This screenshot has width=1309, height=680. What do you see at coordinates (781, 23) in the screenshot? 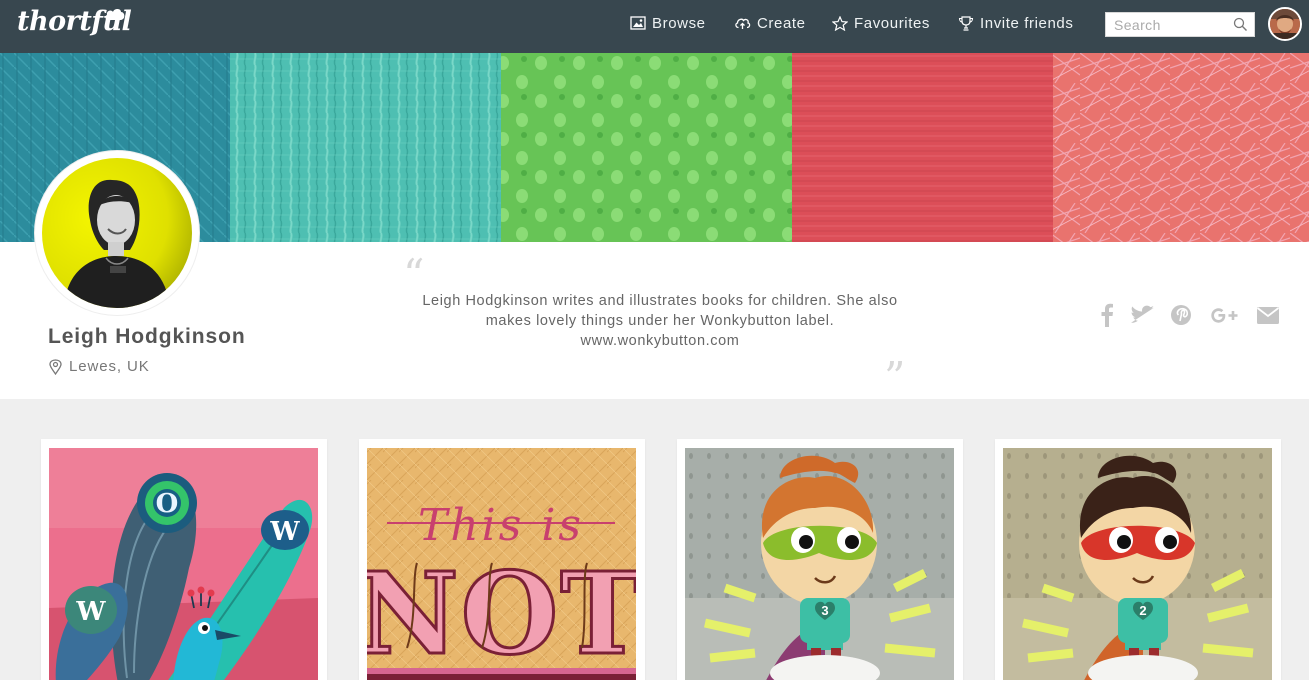
I see `nav-create-label: Create` at bounding box center [781, 23].